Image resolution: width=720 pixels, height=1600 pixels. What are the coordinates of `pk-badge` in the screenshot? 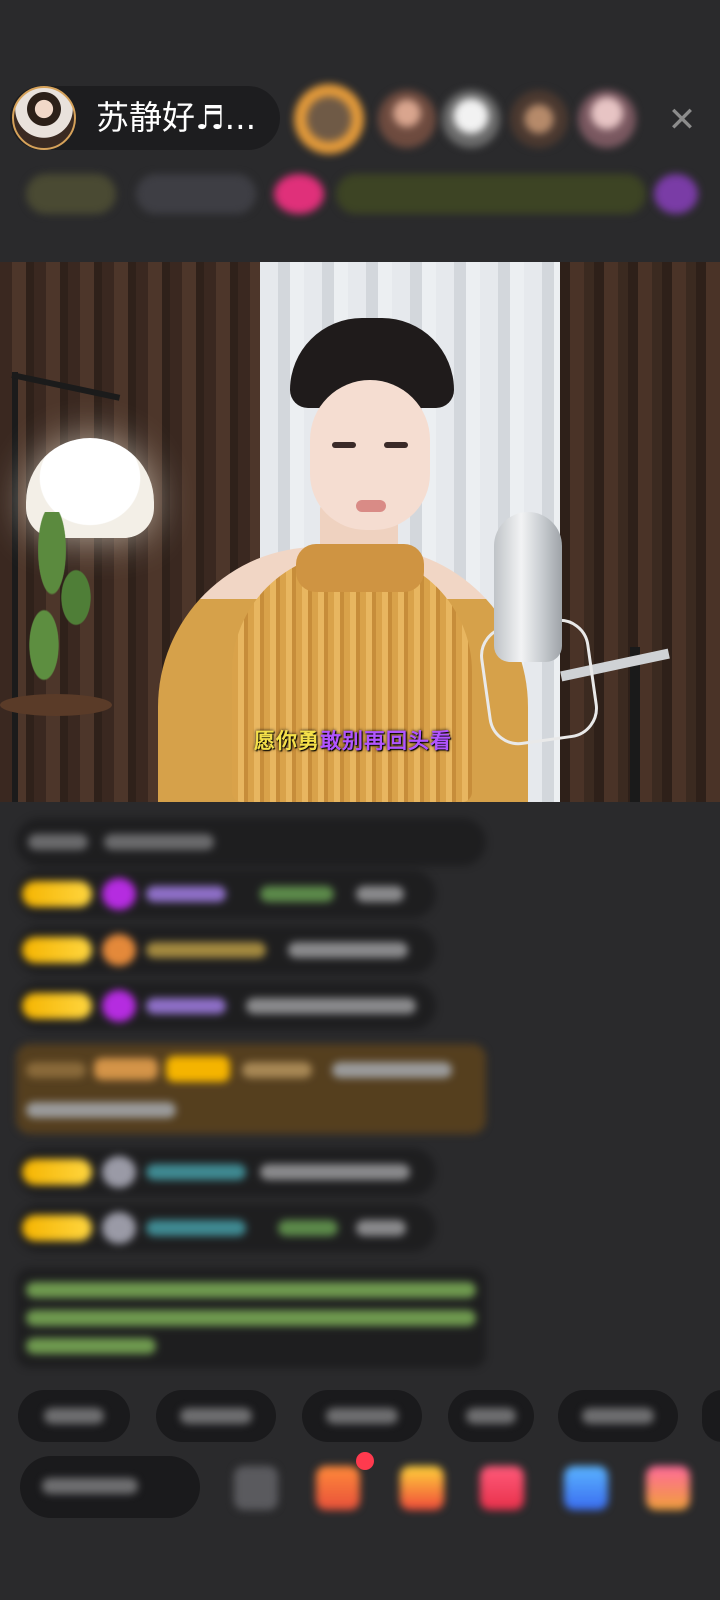 It's located at (299, 194).